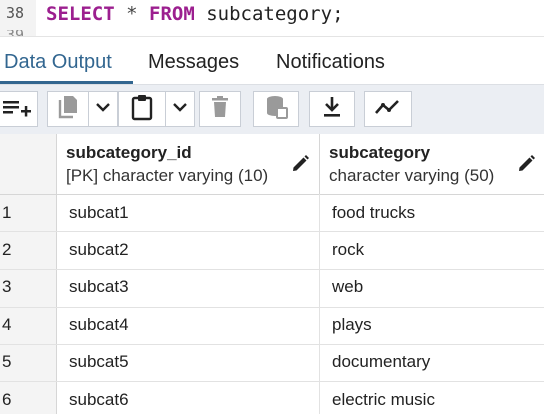 The width and height of the screenshot is (544, 419). What do you see at coordinates (373, 213) in the screenshot?
I see `cell-subcategory: food trucks` at bounding box center [373, 213].